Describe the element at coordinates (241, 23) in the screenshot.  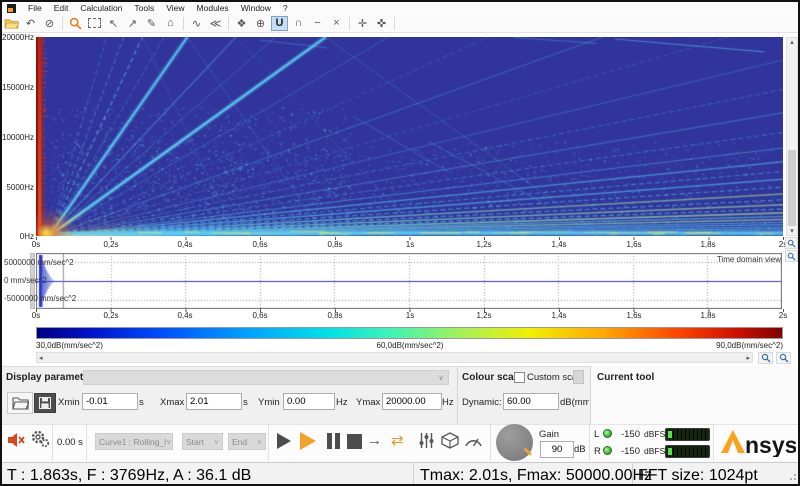
I see `free-shape-icon: ❖` at that location.